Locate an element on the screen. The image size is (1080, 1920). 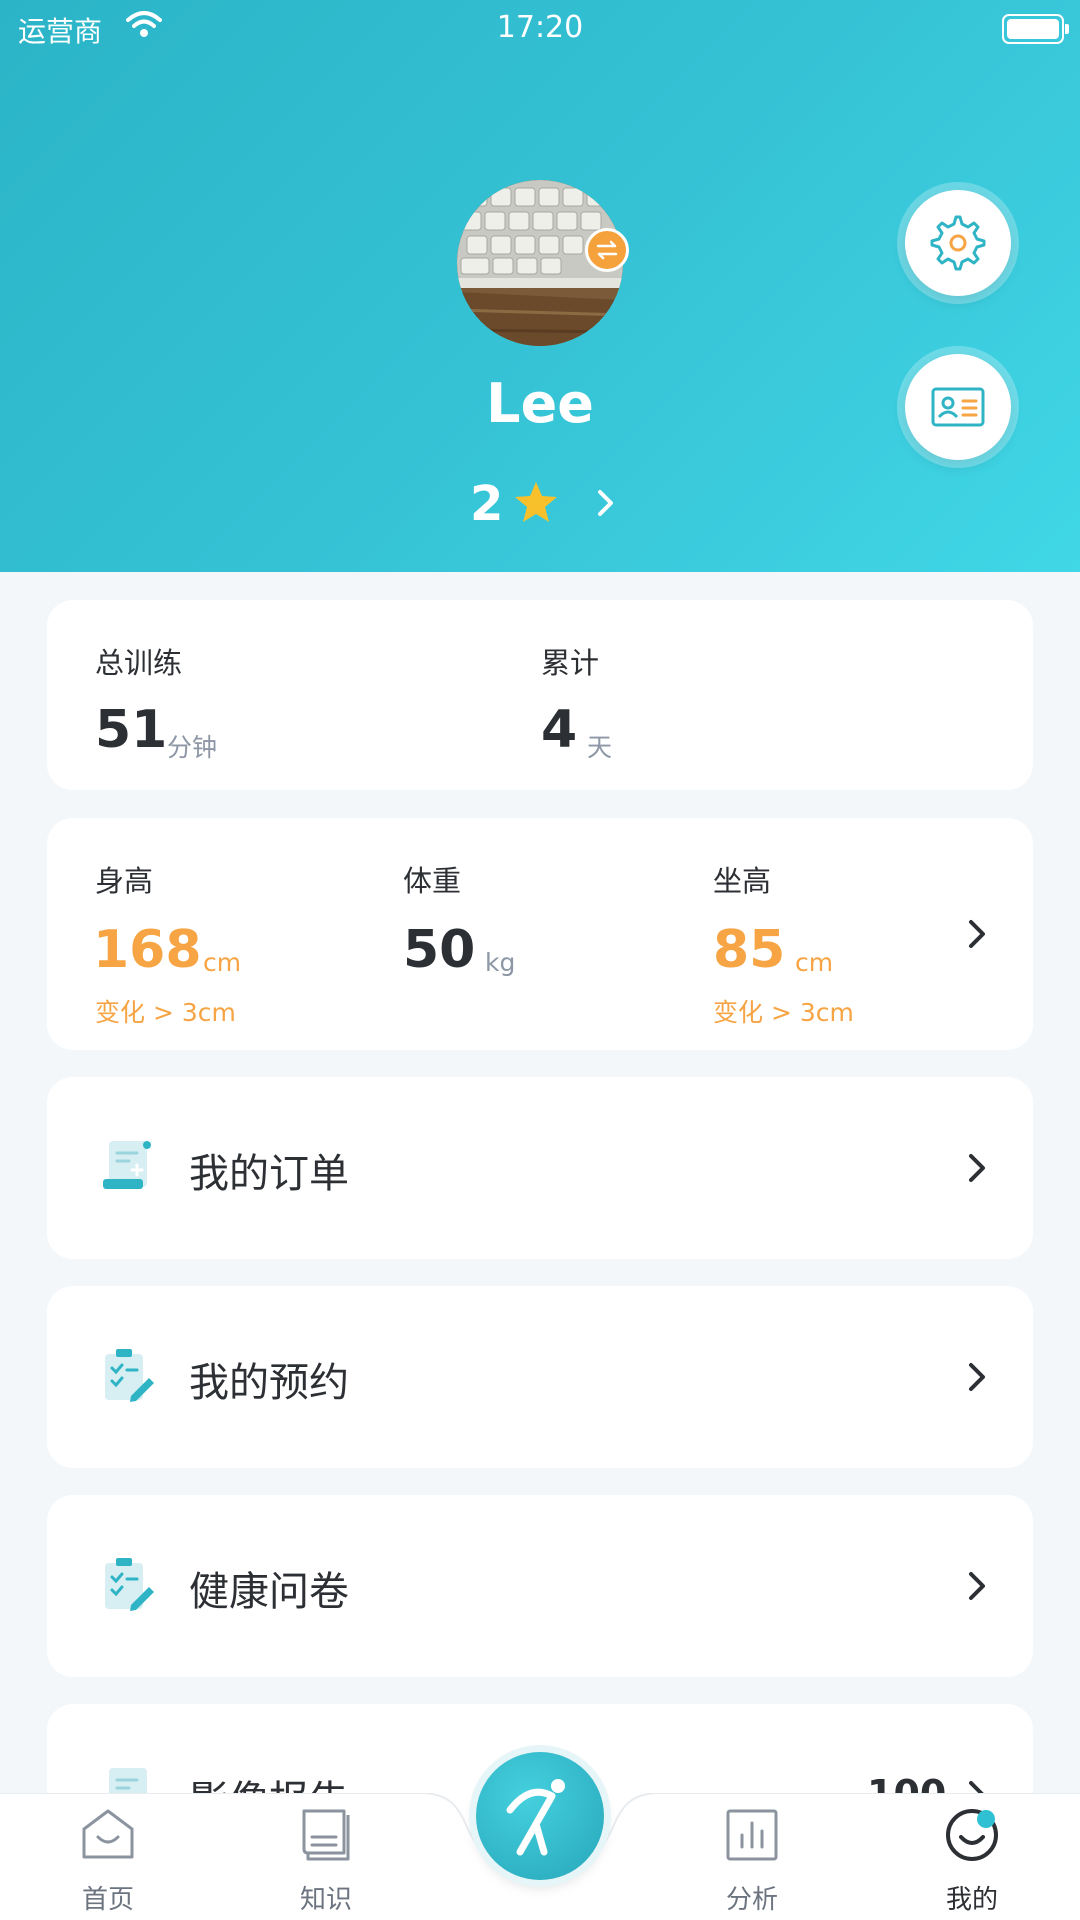
questionnaire-icon is located at coordinates (129, 1584).